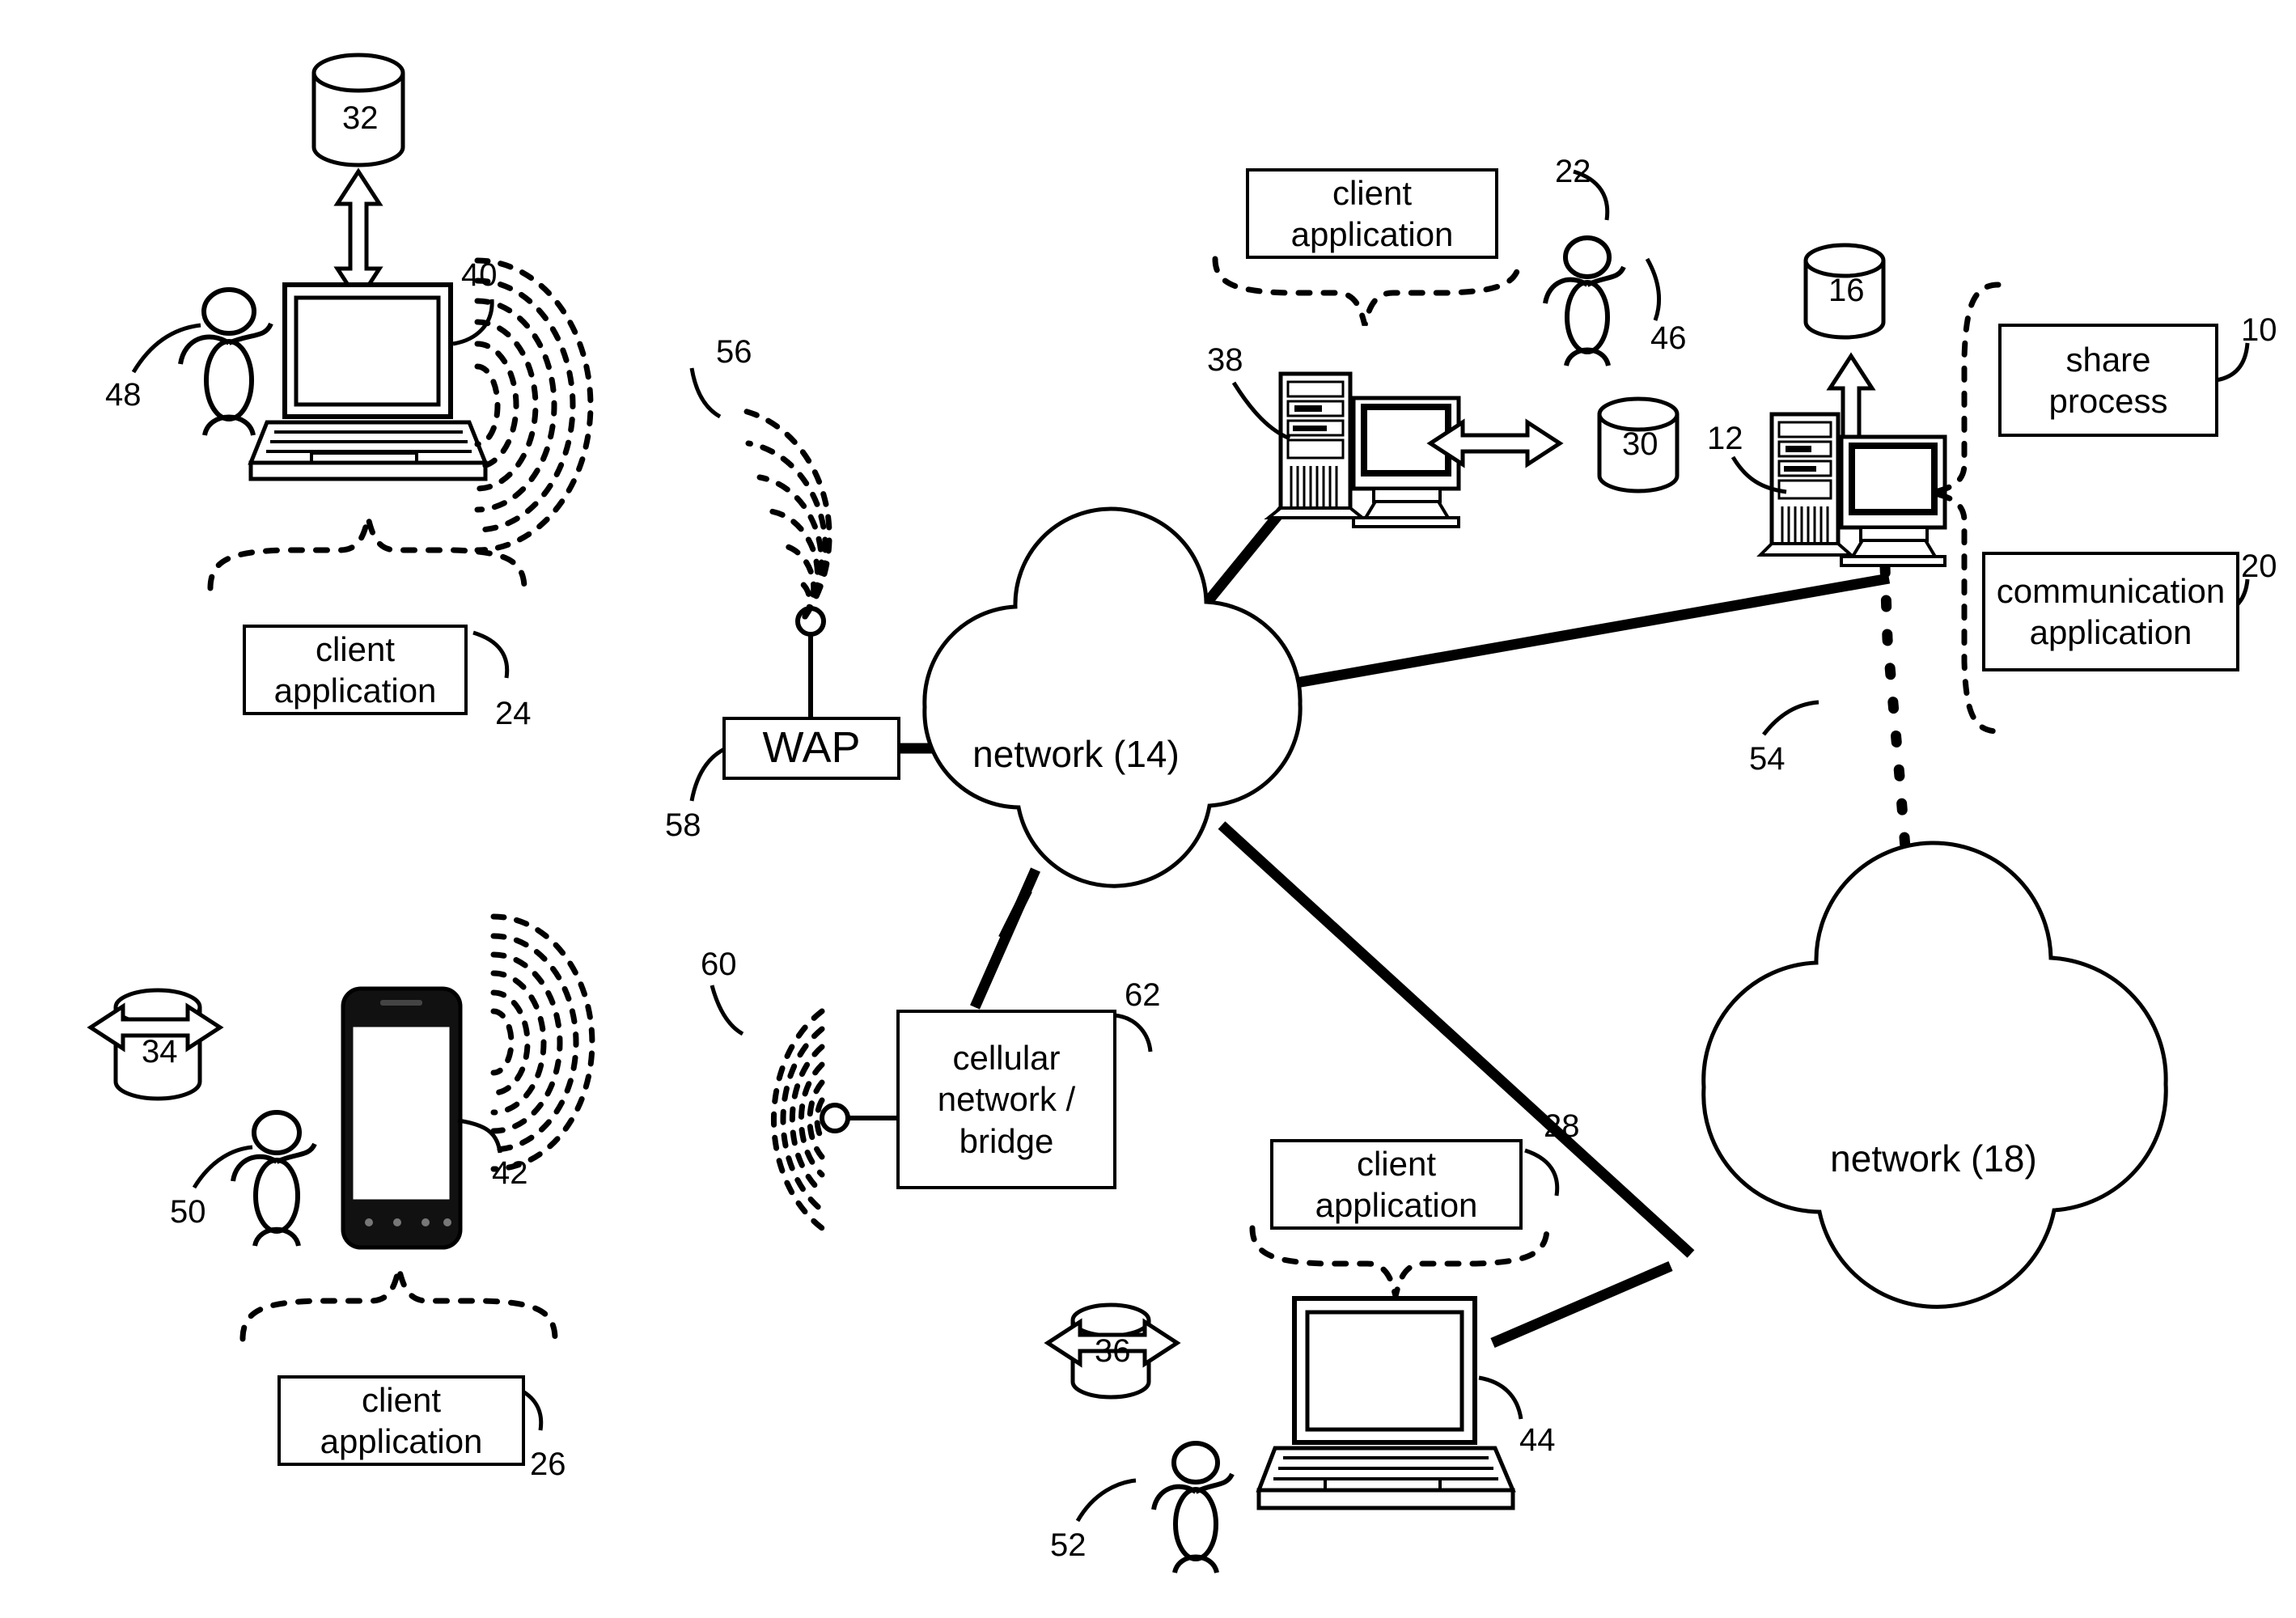 This screenshot has height=1618, width=2296. What do you see at coordinates (510, 1173) in the screenshot?
I see `ref-42: 42` at bounding box center [510, 1173].